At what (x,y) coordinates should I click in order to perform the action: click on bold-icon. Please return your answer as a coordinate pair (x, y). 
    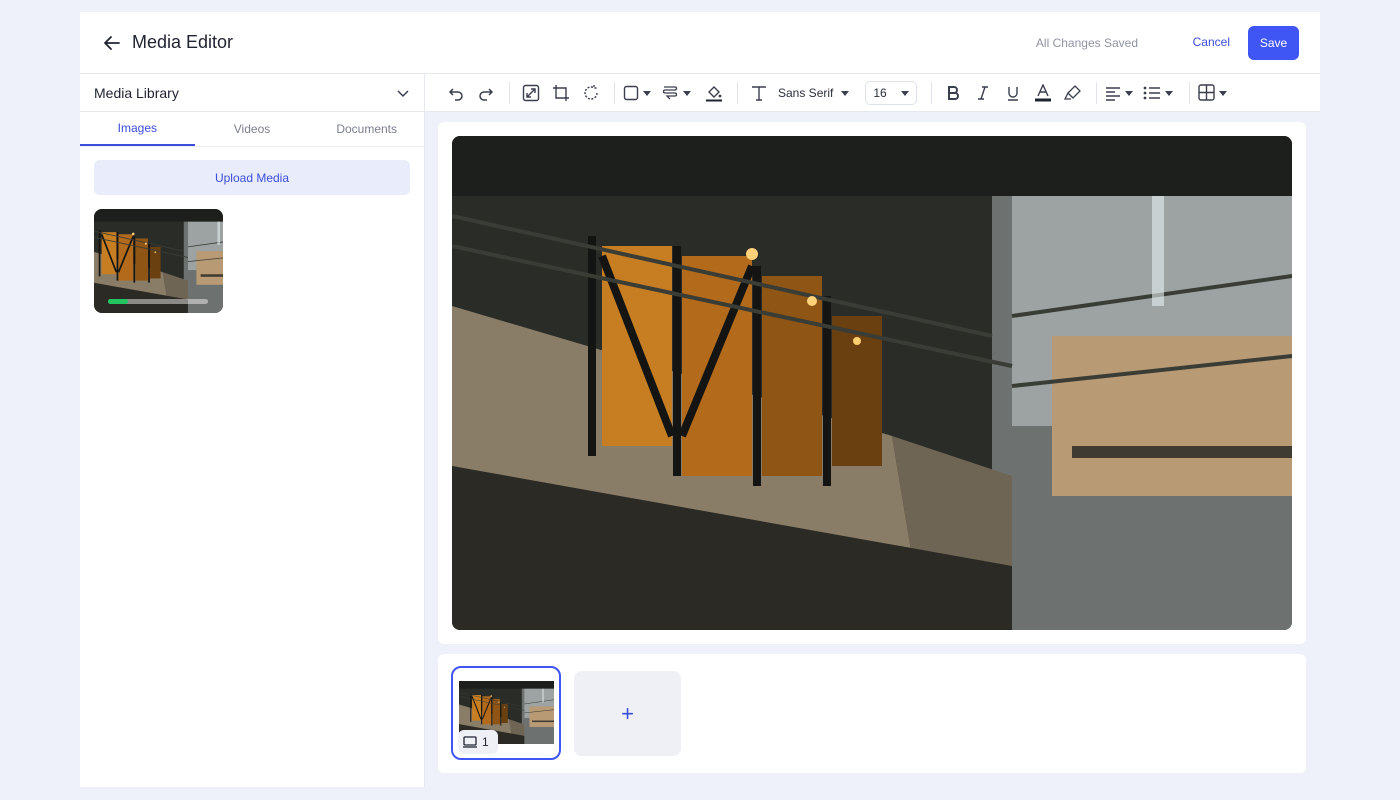
    Looking at the image, I should click on (954, 92).